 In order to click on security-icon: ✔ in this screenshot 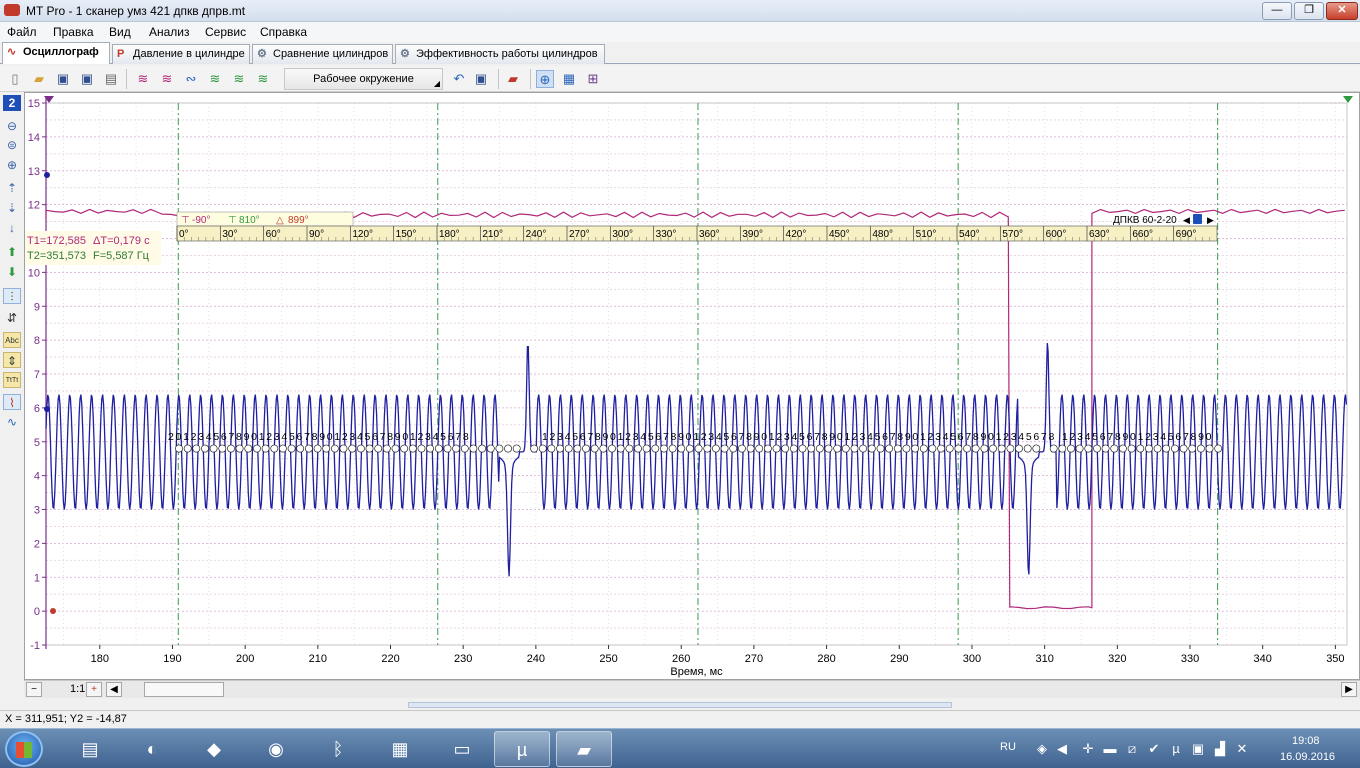, I will do `click(1154, 749)`.